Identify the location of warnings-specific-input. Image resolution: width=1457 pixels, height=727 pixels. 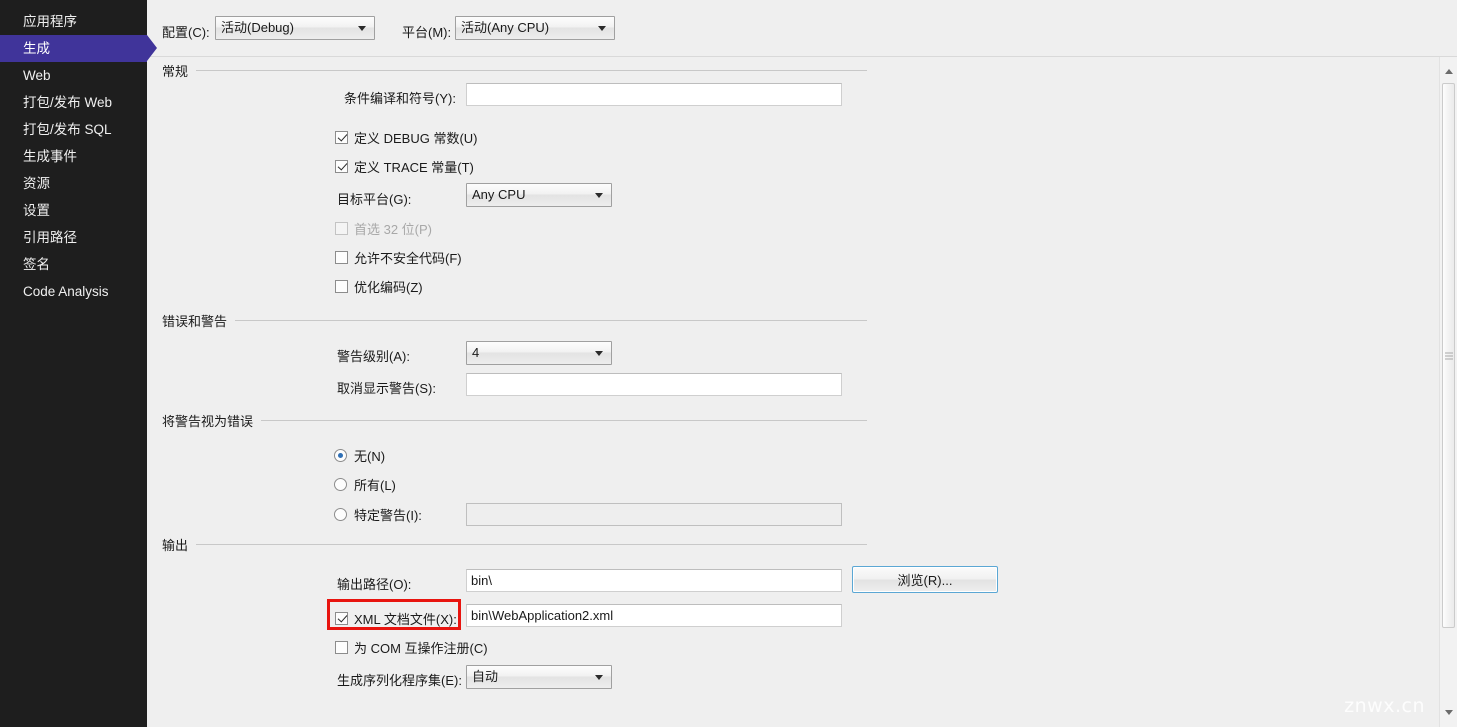
(654, 514).